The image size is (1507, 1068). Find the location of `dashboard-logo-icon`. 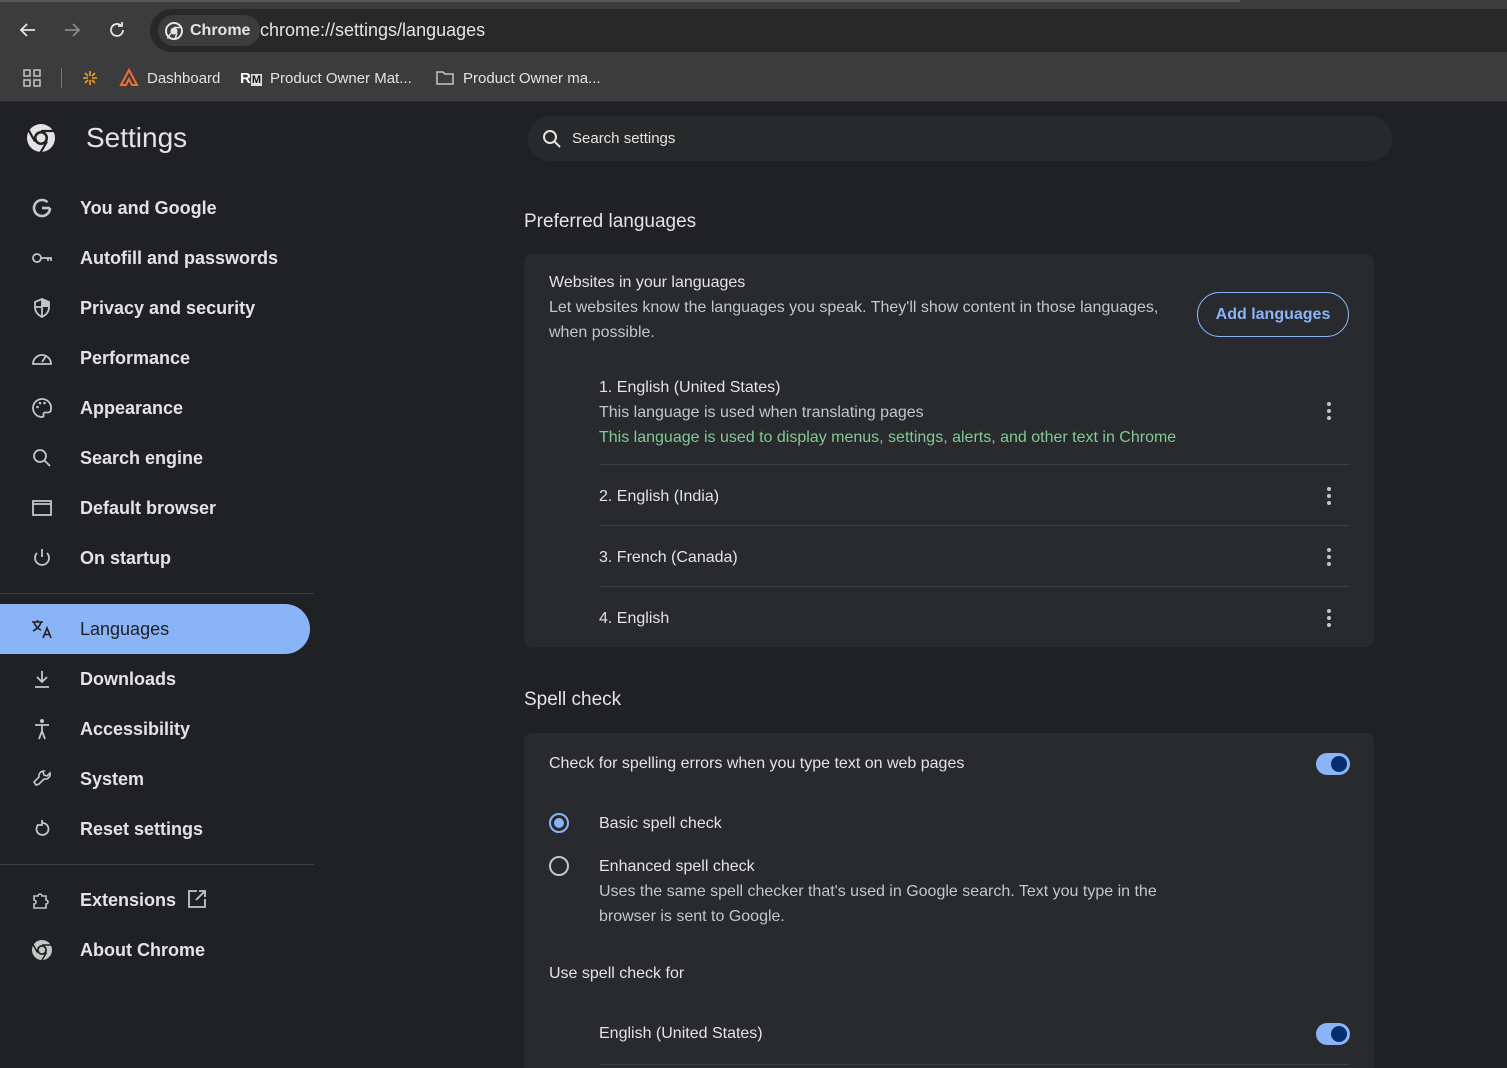

dashboard-logo-icon is located at coordinates (129, 77).